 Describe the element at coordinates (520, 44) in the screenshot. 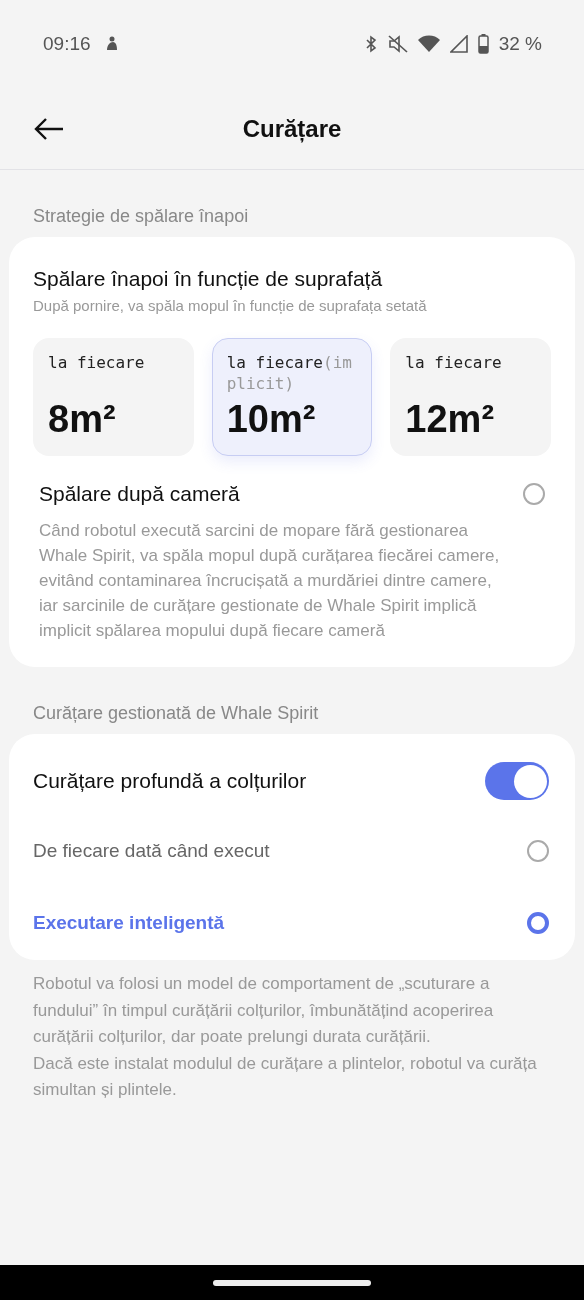

I see `battery-level: 32 %` at that location.